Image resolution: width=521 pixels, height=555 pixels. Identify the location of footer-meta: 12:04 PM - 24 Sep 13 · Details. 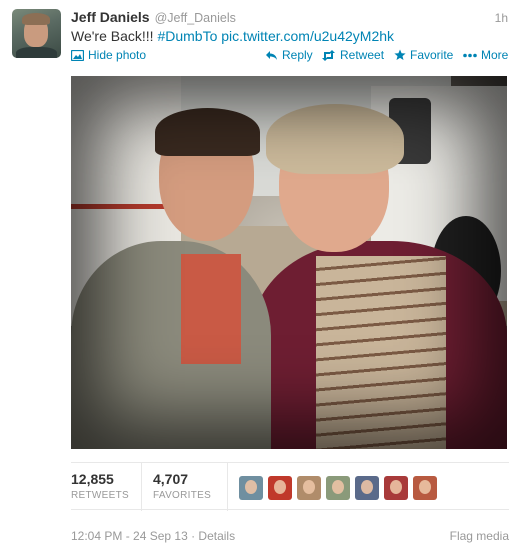
(153, 536).